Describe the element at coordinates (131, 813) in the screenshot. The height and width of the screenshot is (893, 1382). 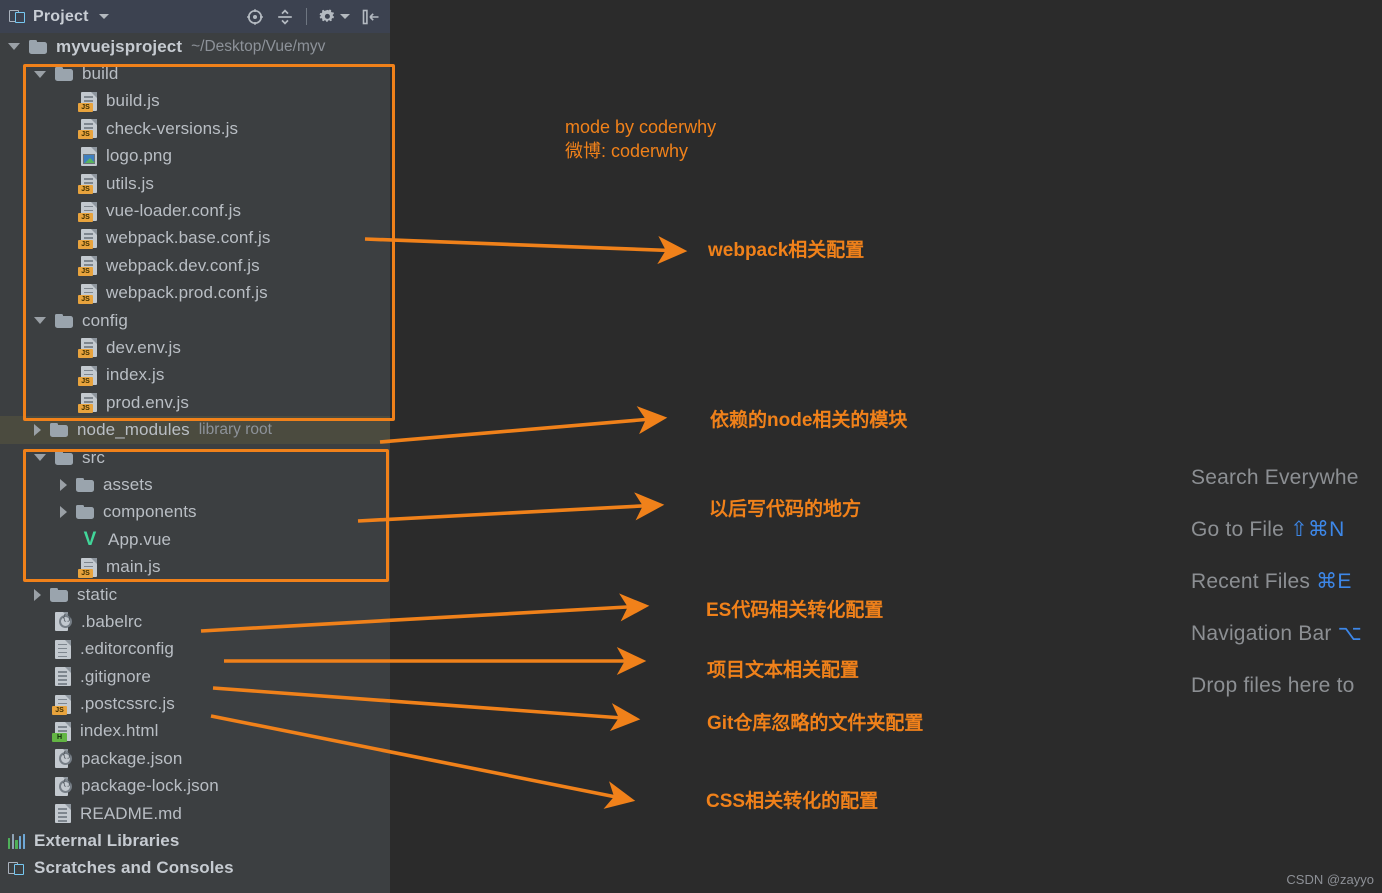
I see `tree-item-label: README.md` at that location.